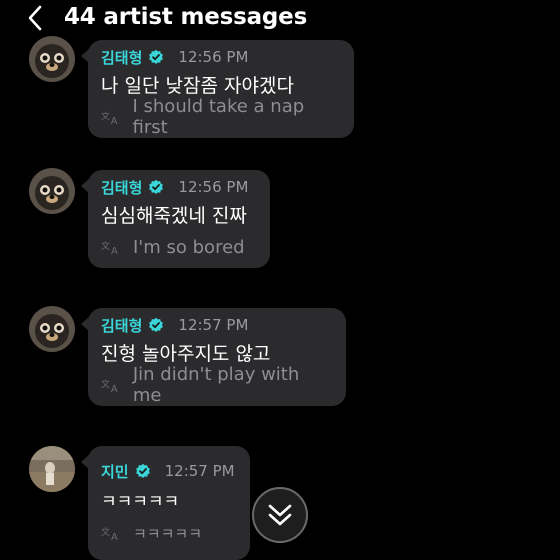 Image resolution: width=560 pixels, height=560 pixels. What do you see at coordinates (115, 471) in the screenshot?
I see `sender-name: 지민` at bounding box center [115, 471].